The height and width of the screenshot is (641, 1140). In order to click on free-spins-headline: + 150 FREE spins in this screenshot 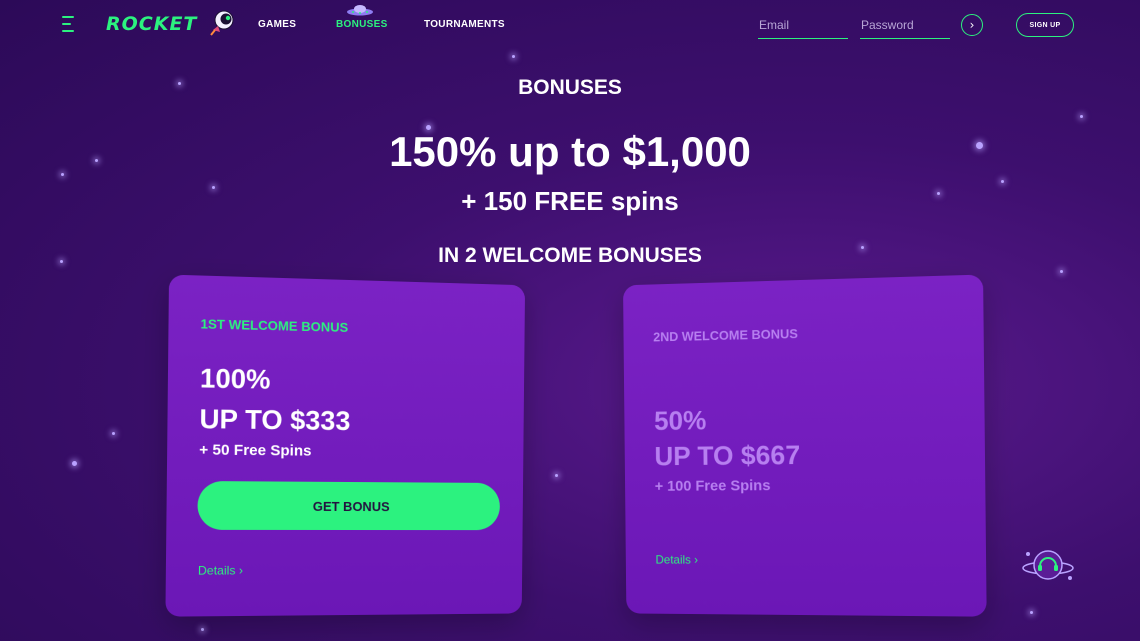, I will do `click(570, 201)`.